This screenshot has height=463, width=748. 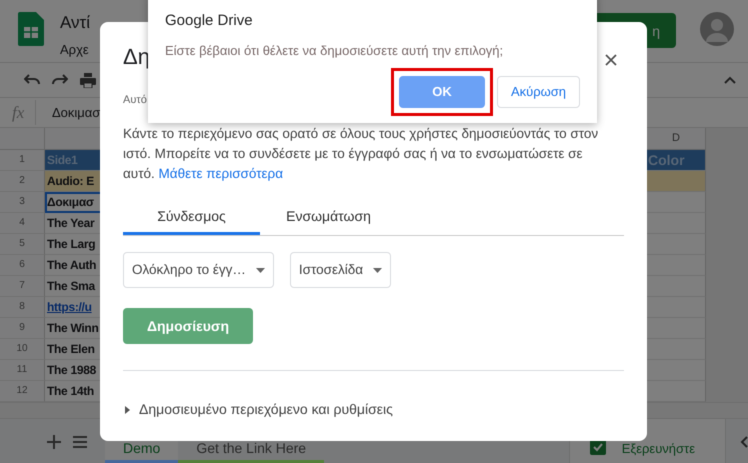 What do you see at coordinates (538, 92) in the screenshot?
I see `cancel-button: Ακύρωση` at bounding box center [538, 92].